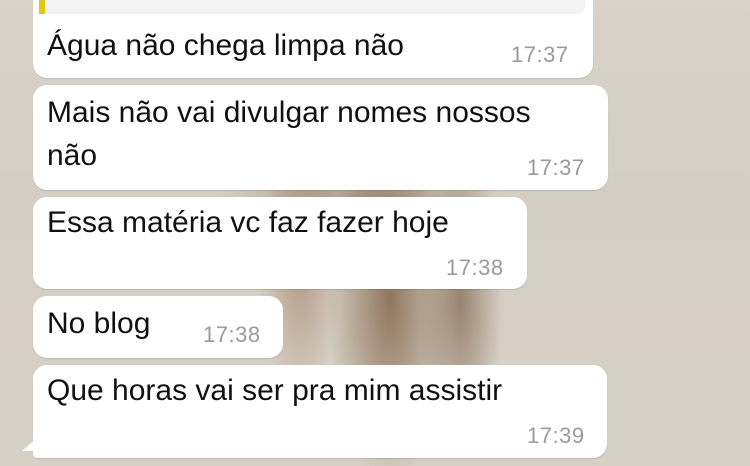 The image size is (750, 466). Describe the element at coordinates (280, 243) in the screenshot. I see `message-bubble: Essa matéria vc faz fazer hoje 17:38` at that location.